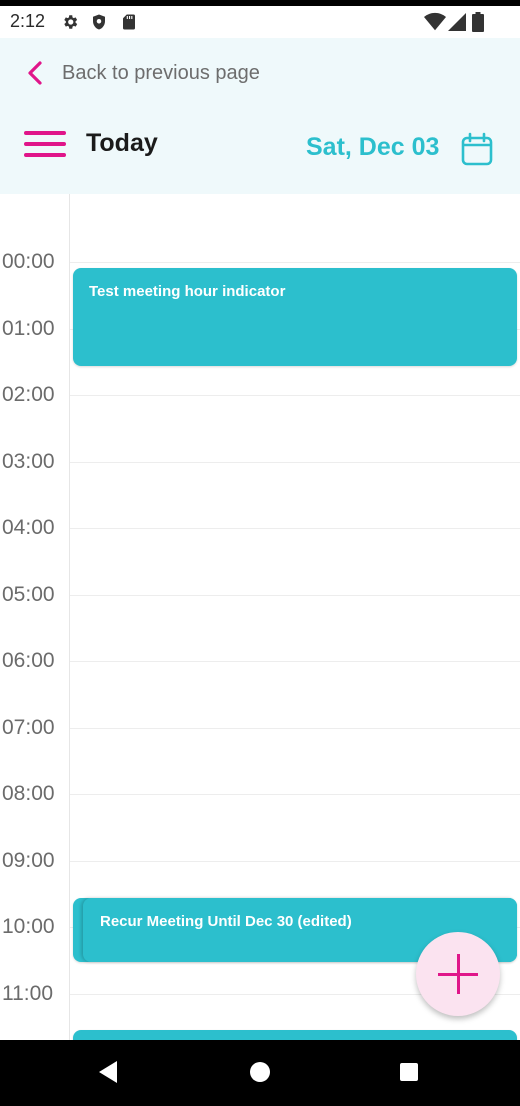 The width and height of the screenshot is (520, 1106). I want to click on recents-square-icon, so click(409, 1072).